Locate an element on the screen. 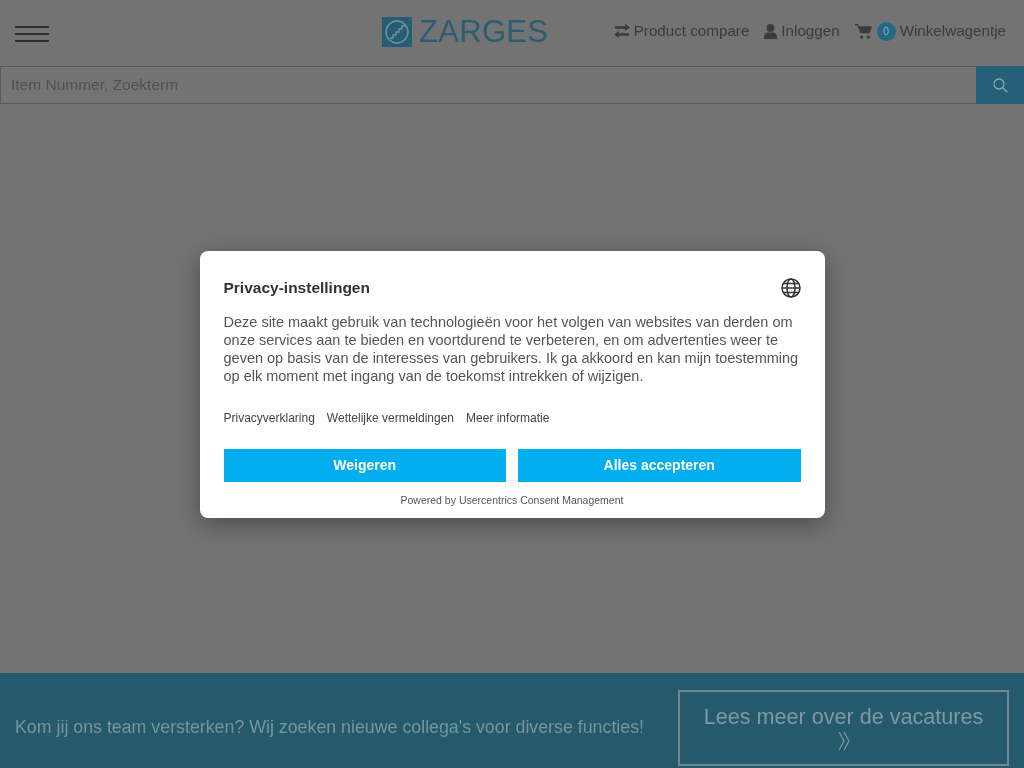 Image resolution: width=1024 pixels, height=768 pixels. nav-link: Product compare is located at coordinates (681, 31).